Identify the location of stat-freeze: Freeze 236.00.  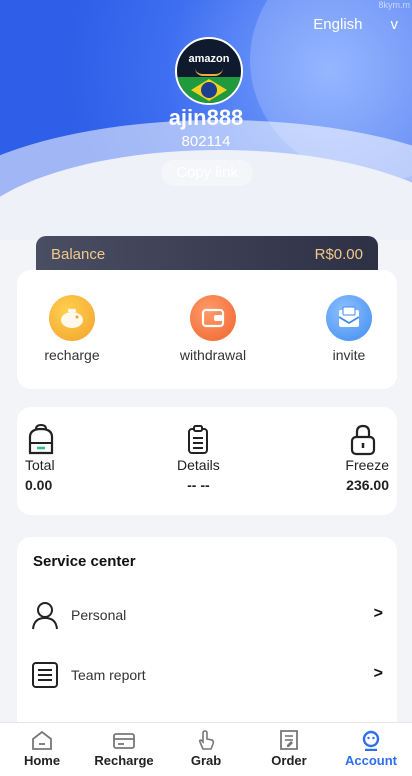
(367, 458).